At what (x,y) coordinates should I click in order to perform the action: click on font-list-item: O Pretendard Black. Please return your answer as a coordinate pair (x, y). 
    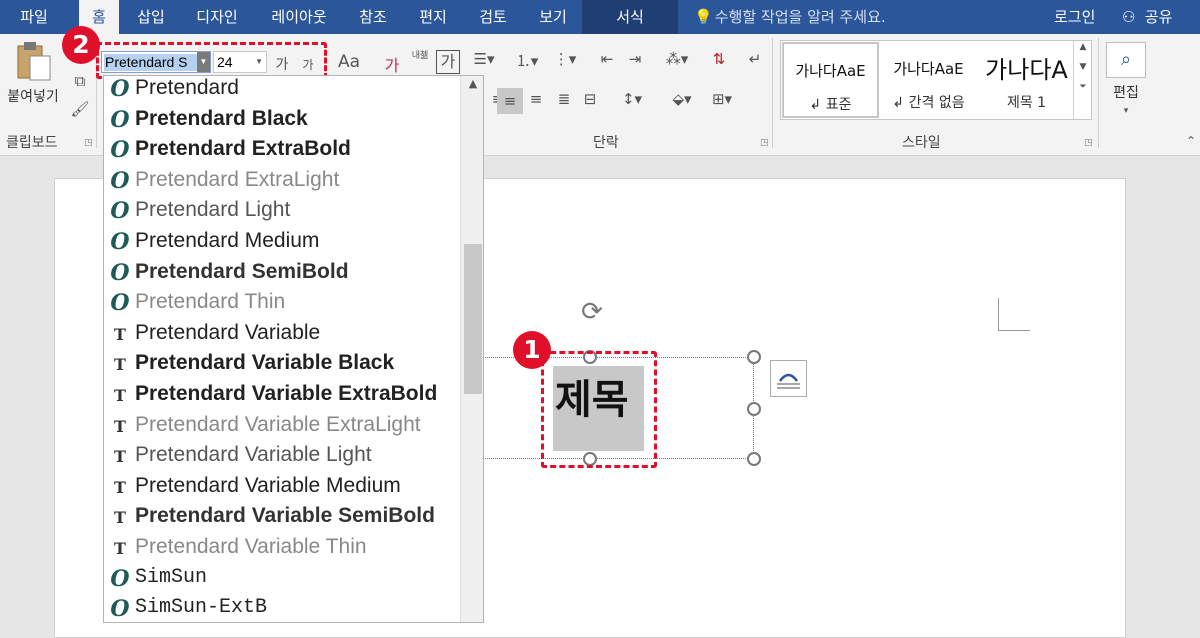
    Looking at the image, I should click on (282, 120).